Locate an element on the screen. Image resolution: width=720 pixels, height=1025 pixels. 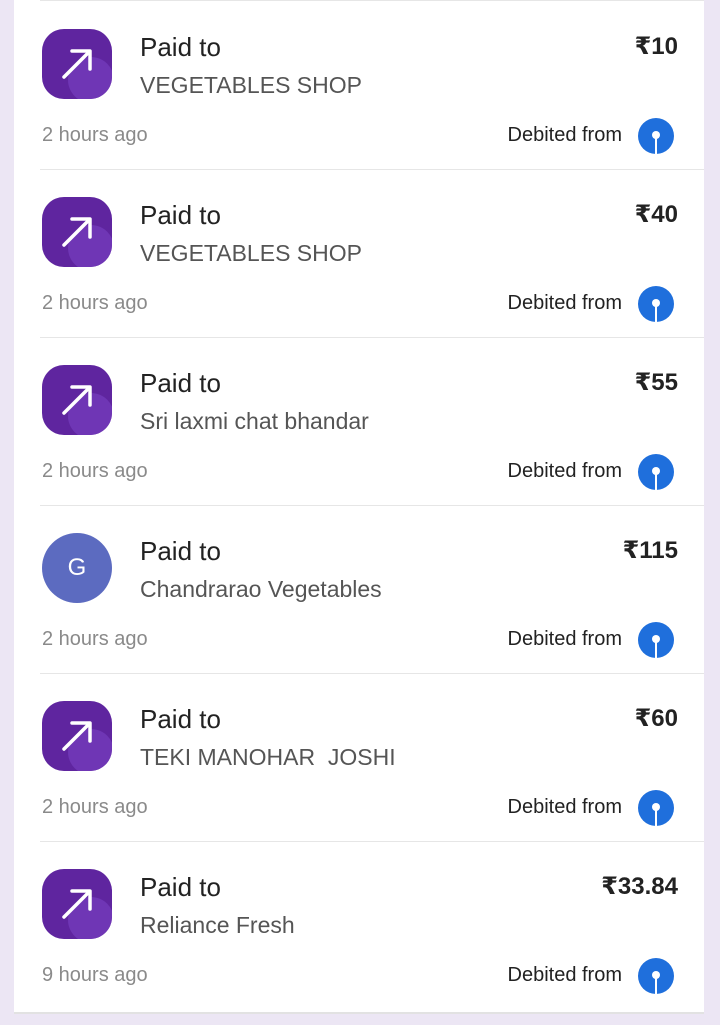
top-divider is located at coordinates (372, 0).